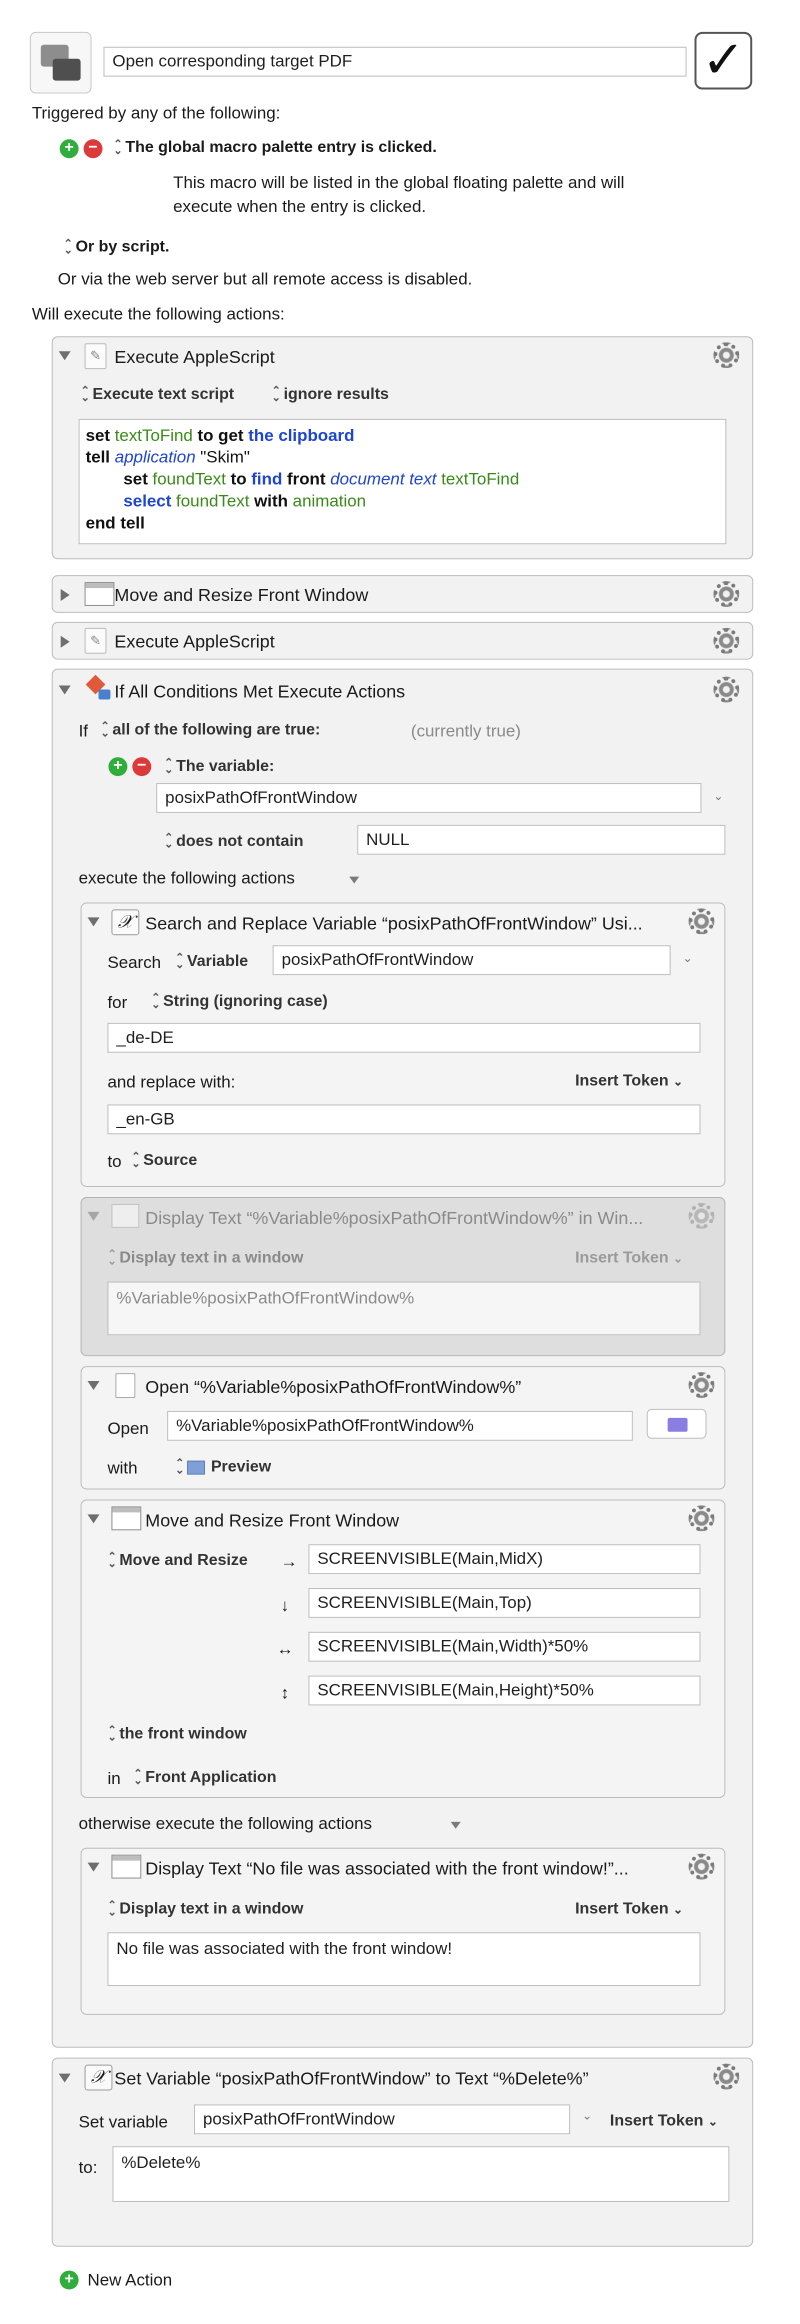 Image resolution: width=800 pixels, height=2324 pixels. Describe the element at coordinates (218, 962) in the screenshot. I see `search-type-label: Variable` at that location.